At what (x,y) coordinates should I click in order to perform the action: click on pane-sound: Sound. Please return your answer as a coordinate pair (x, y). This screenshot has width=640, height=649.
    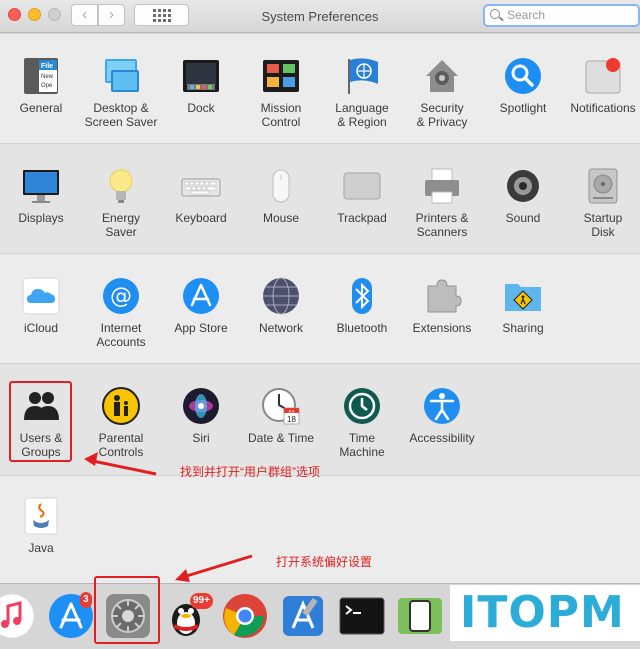
    Looking at the image, I should click on (523, 195).